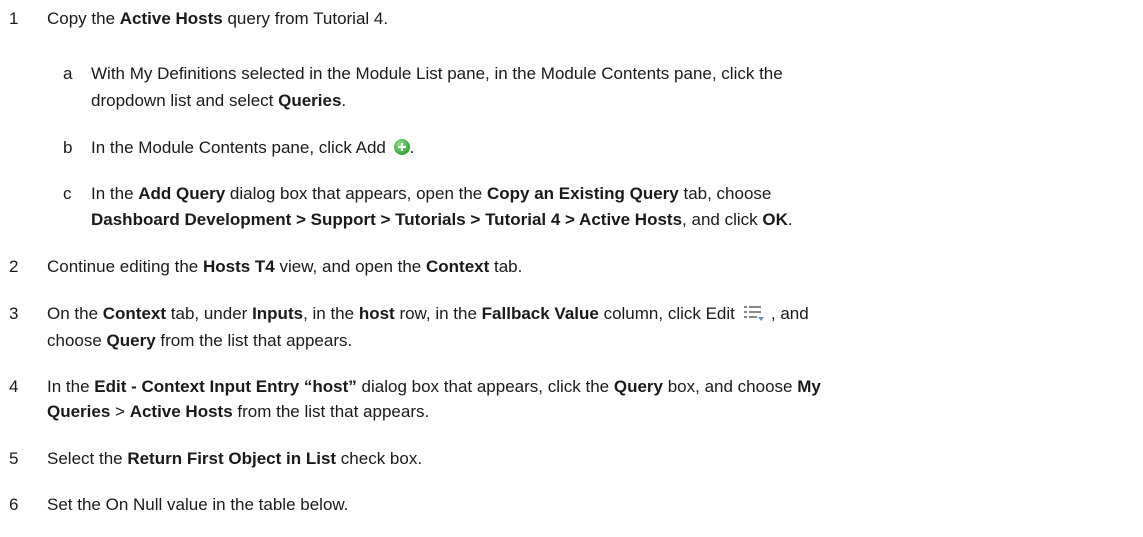  Describe the element at coordinates (14, 313) in the screenshot. I see `step-number: 3` at that location.